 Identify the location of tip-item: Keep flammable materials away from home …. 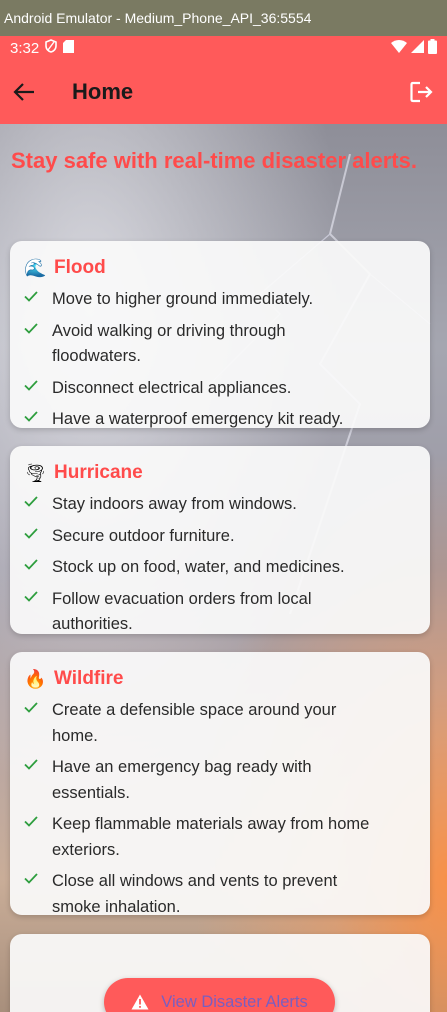
(220, 837).